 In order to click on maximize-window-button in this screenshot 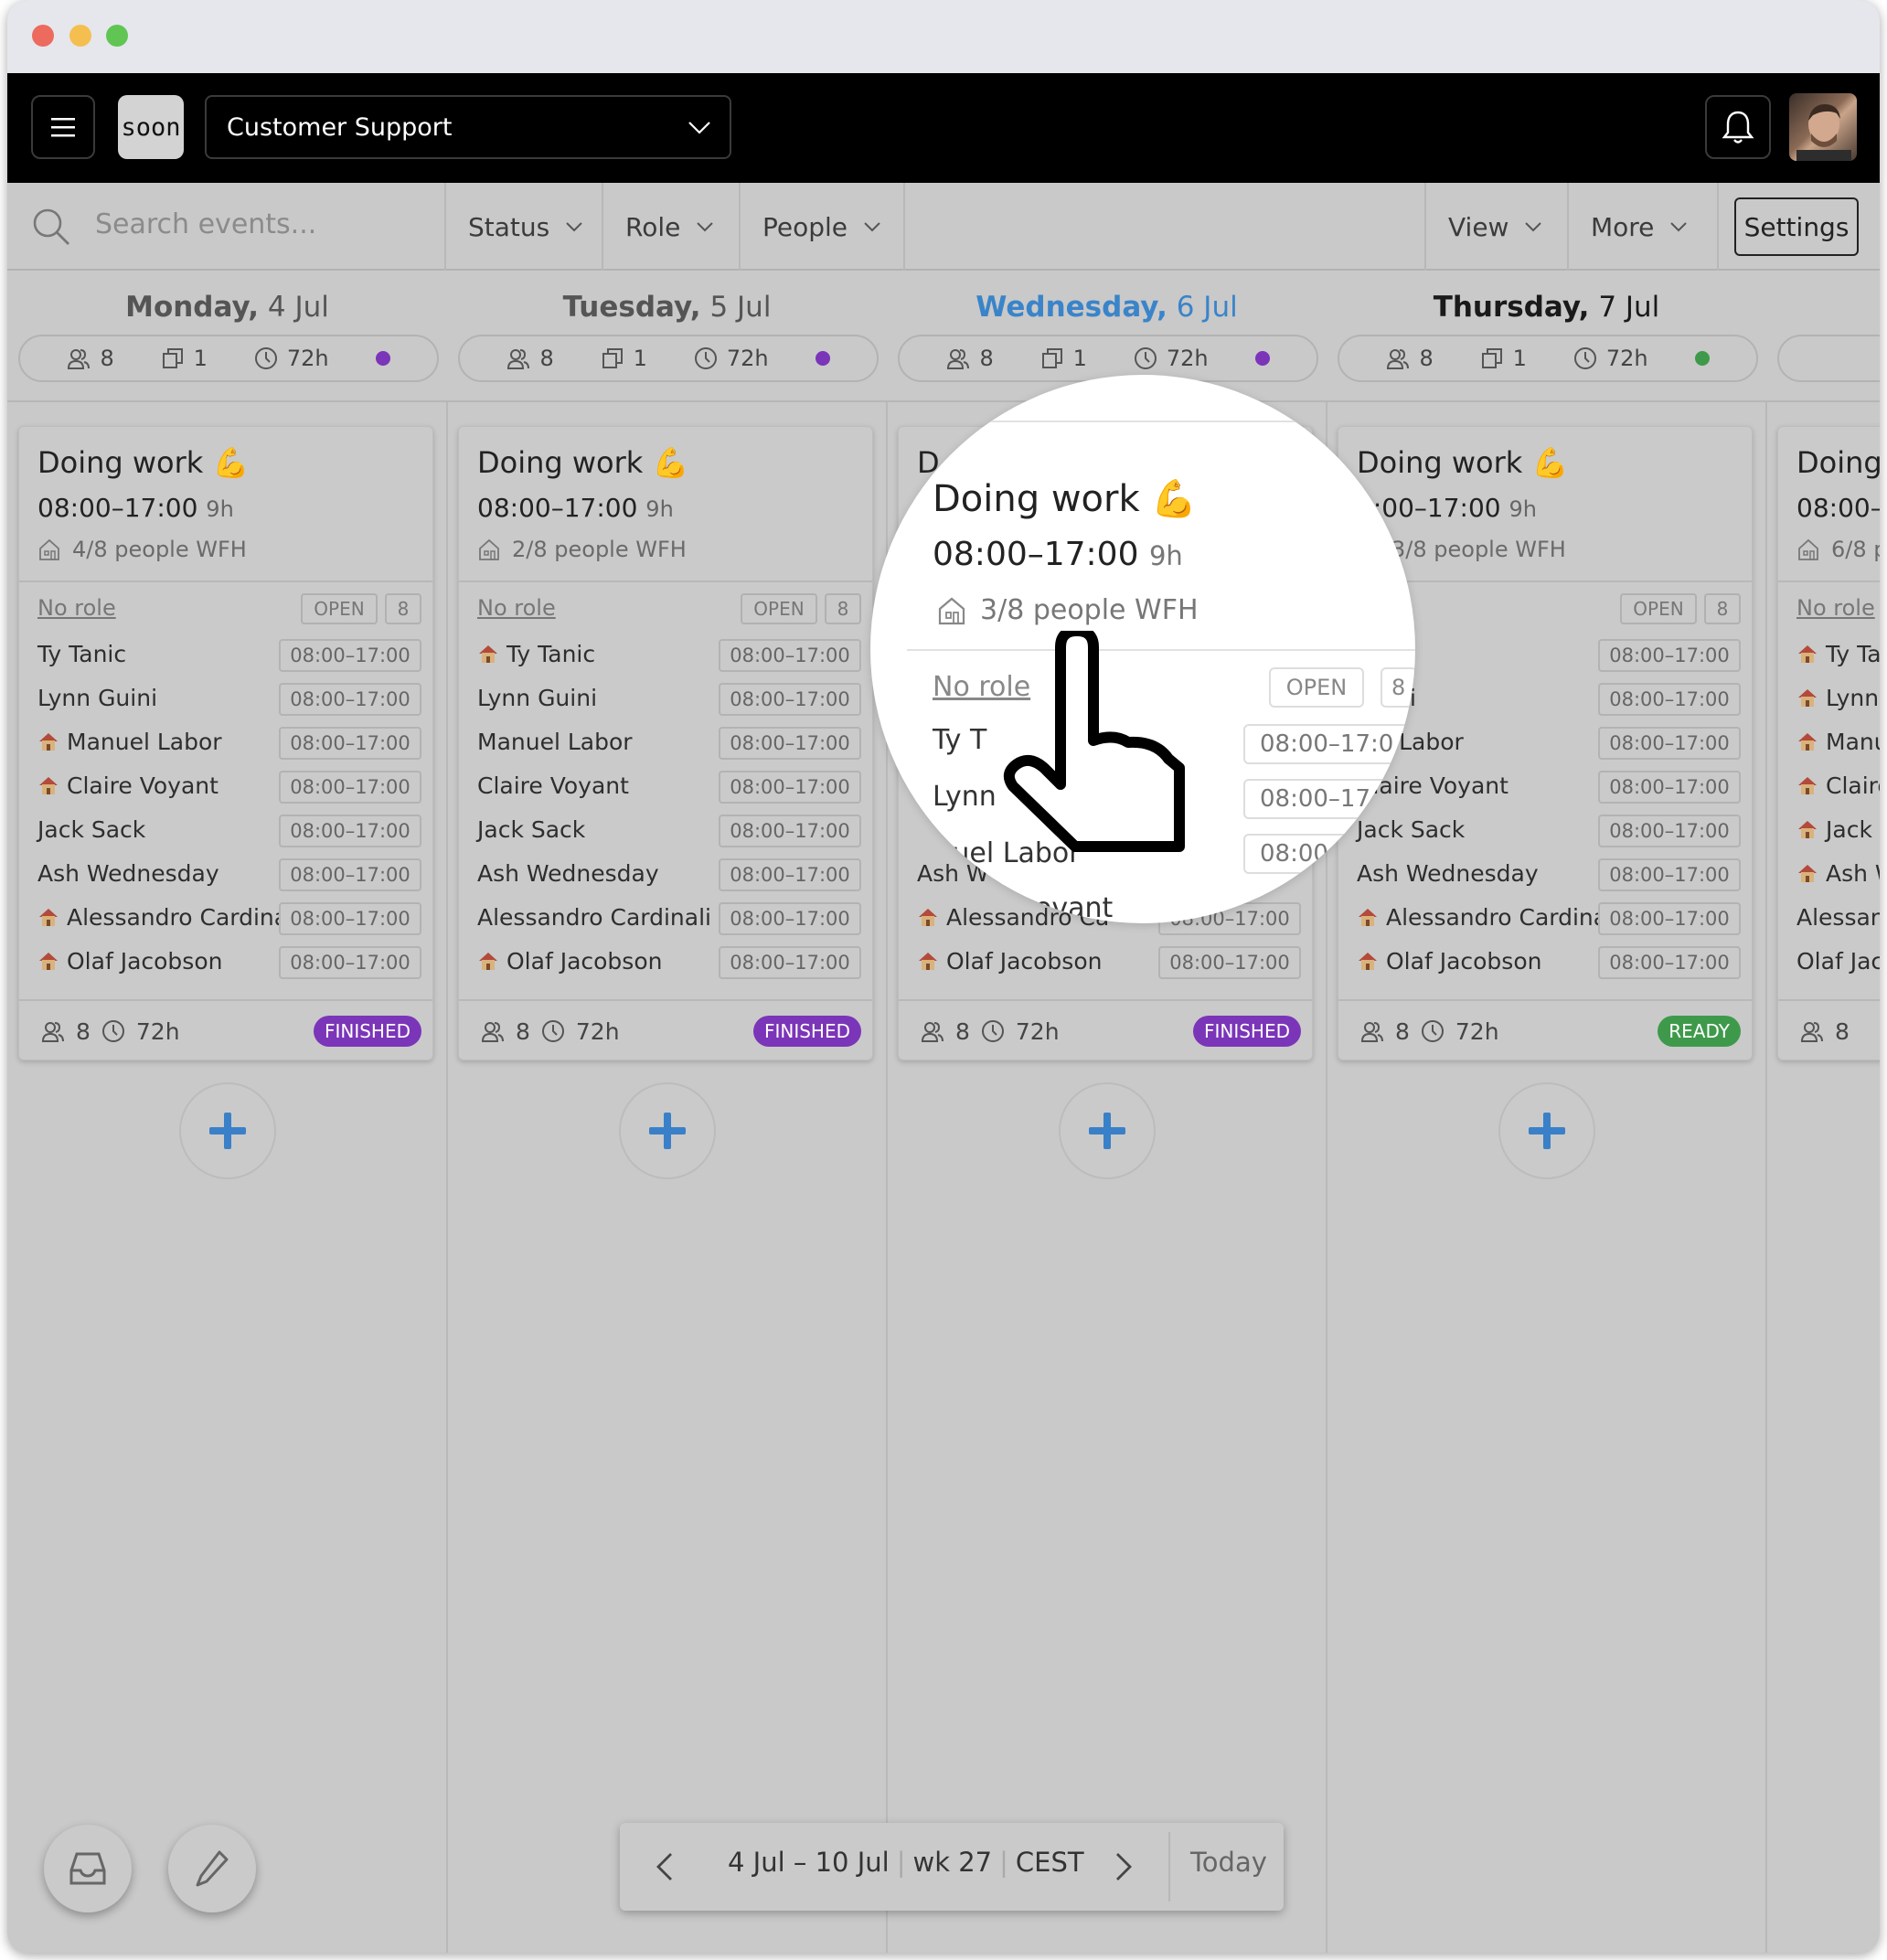, I will do `click(117, 36)`.